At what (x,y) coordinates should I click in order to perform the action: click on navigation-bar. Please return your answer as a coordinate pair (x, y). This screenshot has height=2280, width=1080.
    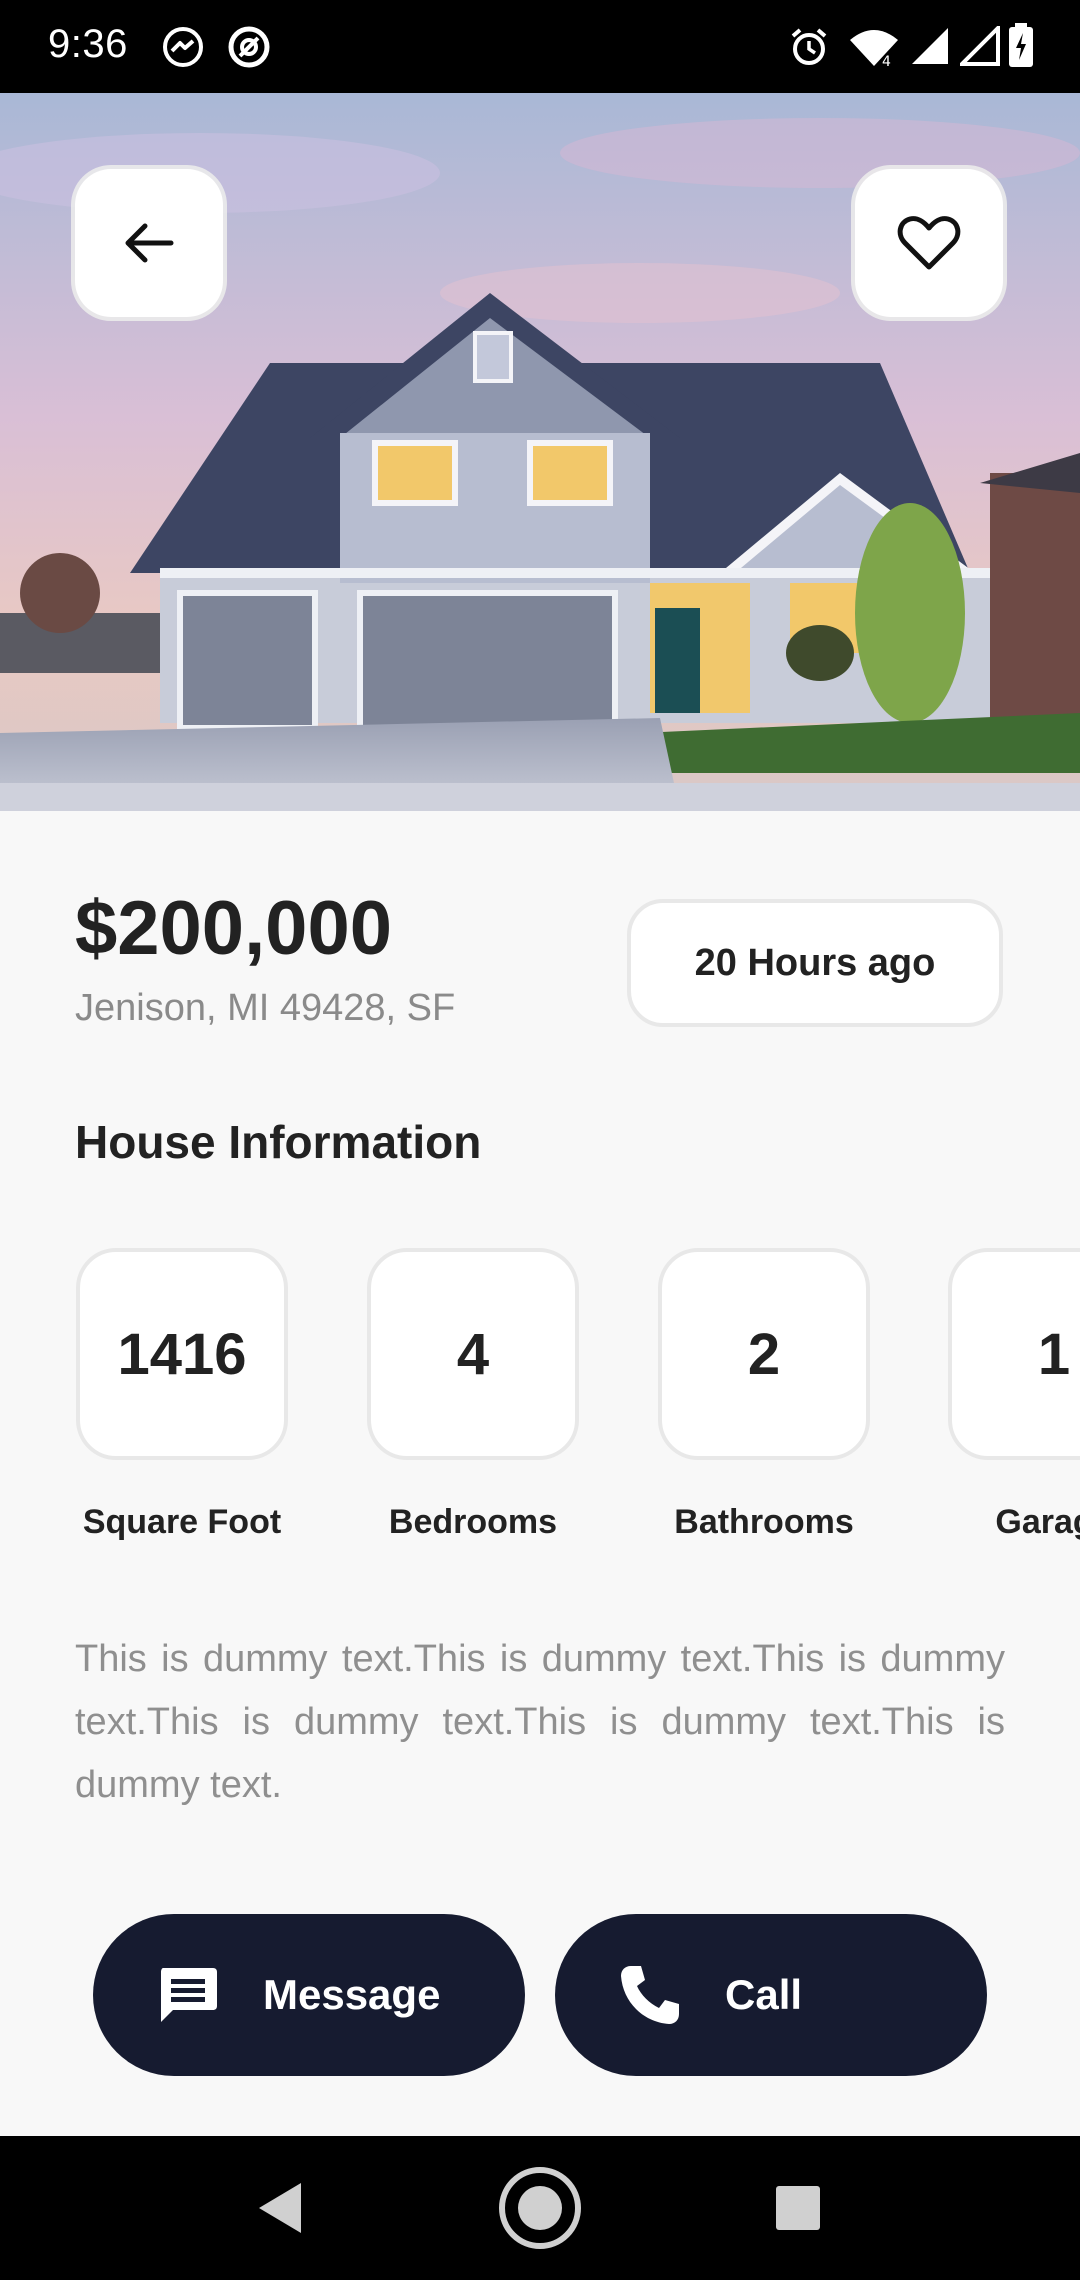
    Looking at the image, I should click on (540, 2208).